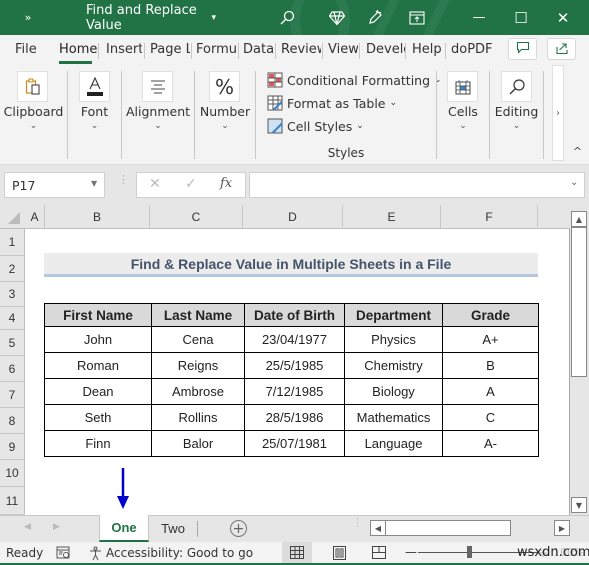 The image size is (589, 565). What do you see at coordinates (417, 185) in the screenshot?
I see `formula-input: ⌄` at bounding box center [417, 185].